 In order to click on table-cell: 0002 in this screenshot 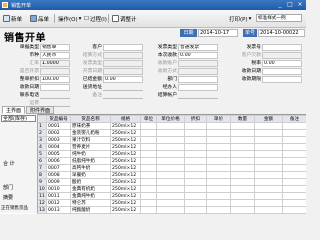, I will do `click(58, 133)`.